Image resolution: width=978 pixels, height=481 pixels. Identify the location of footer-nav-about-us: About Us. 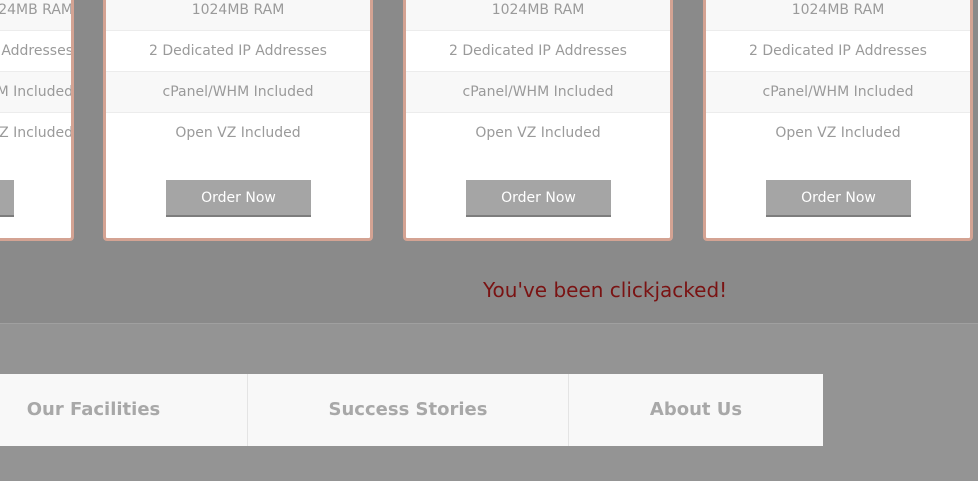
(696, 410).